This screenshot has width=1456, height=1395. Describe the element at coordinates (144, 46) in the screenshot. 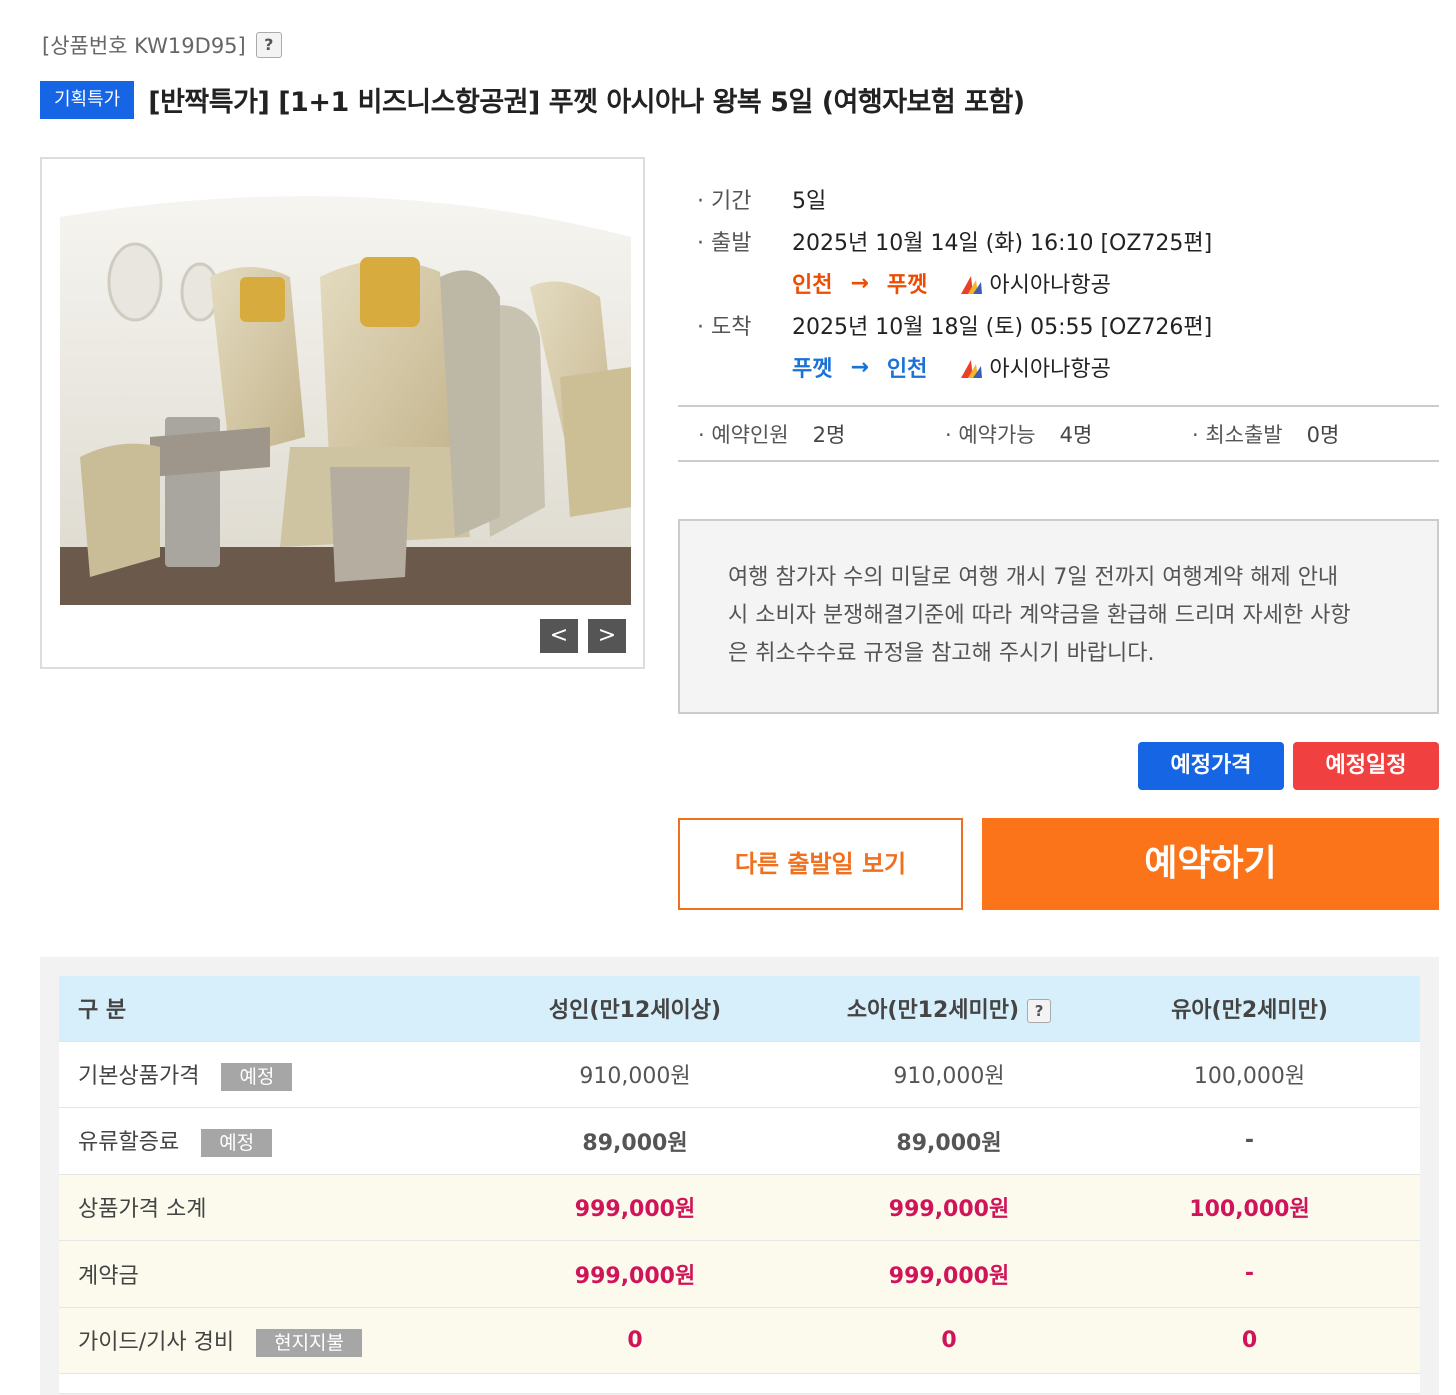

I see `product-code-text: [상품번호 KW19D95]` at that location.